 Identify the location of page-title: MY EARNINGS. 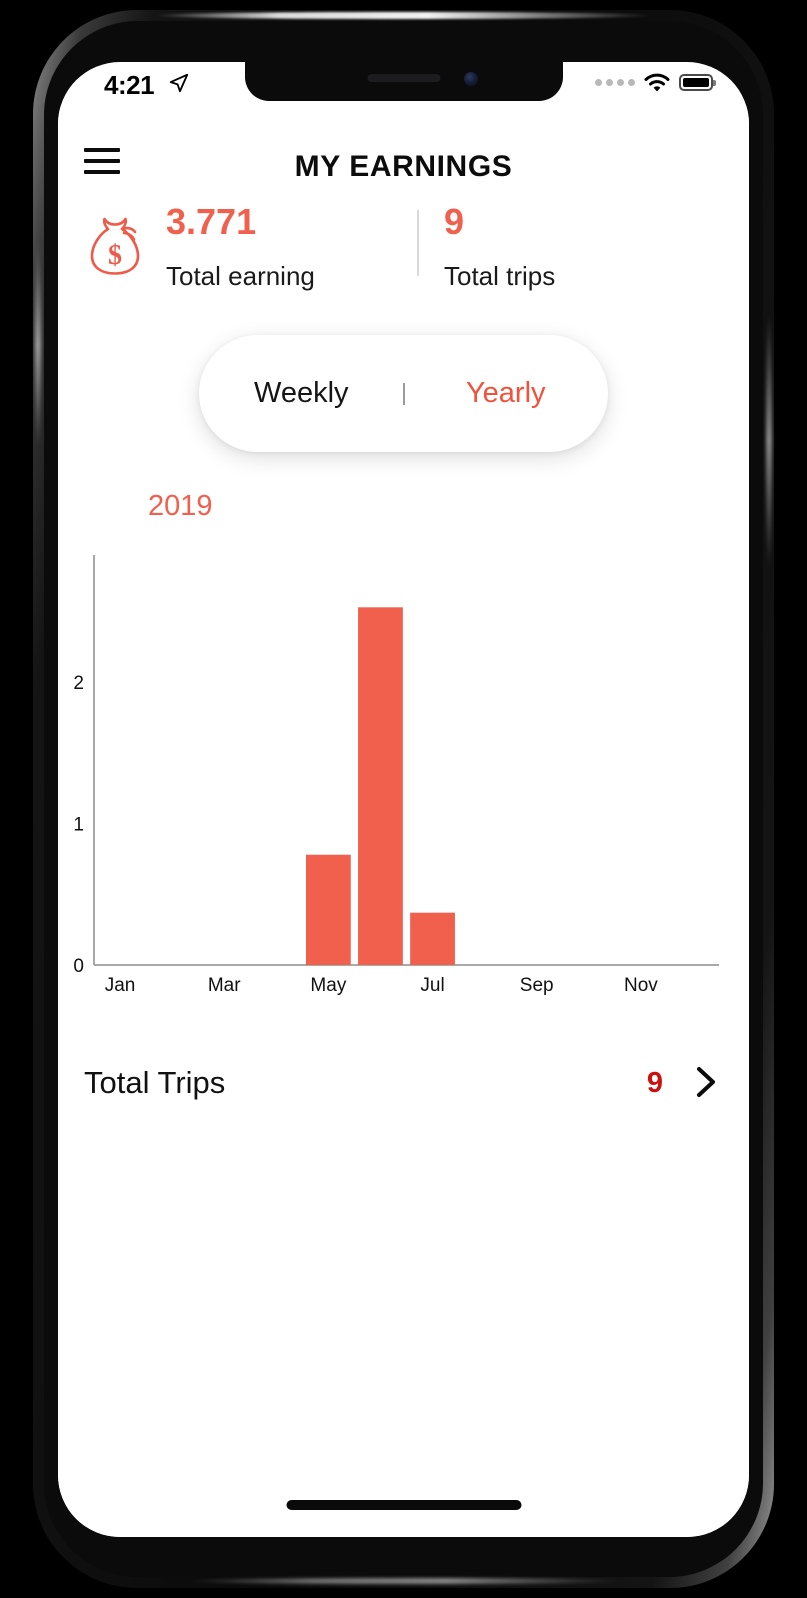
(403, 166).